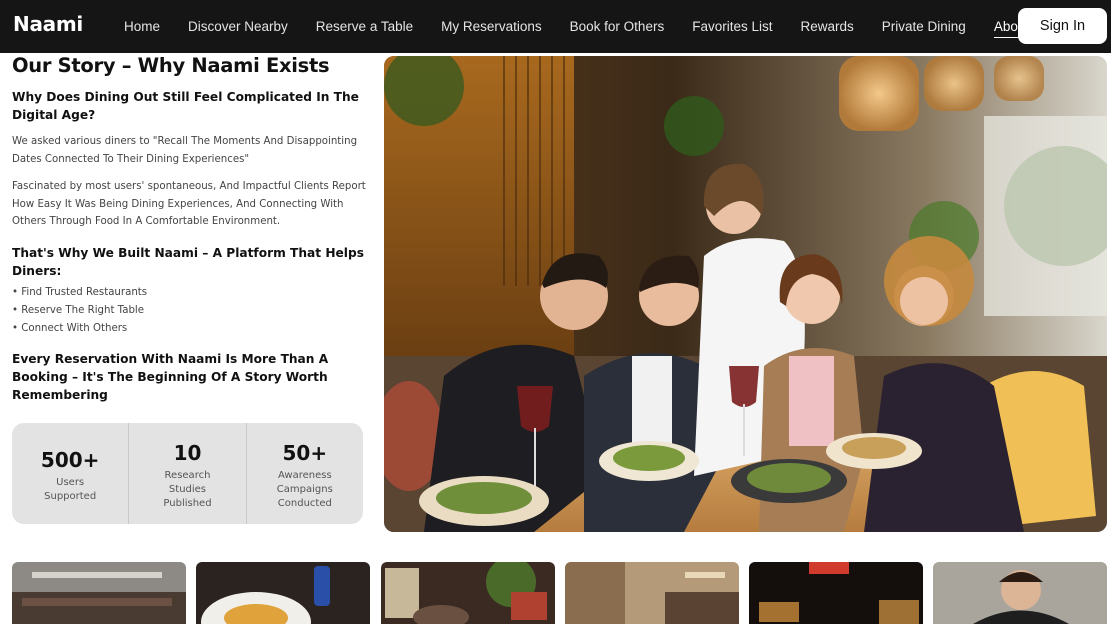  Describe the element at coordinates (71, 473) in the screenshot. I see `stat-users: 500+ Users Supported` at that location.